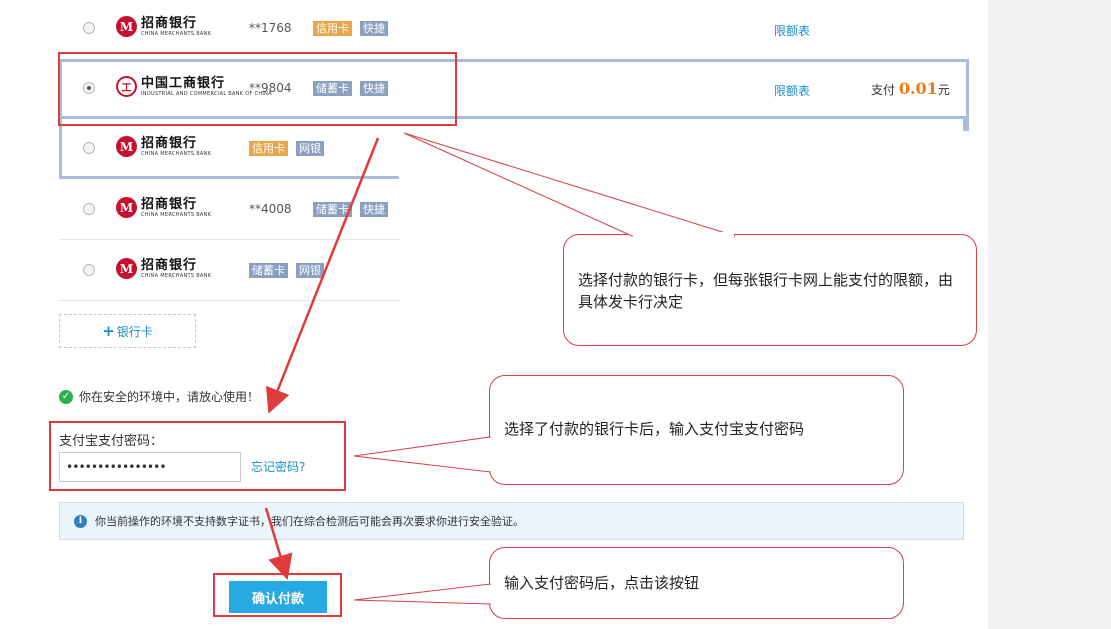 The height and width of the screenshot is (629, 1111). Describe the element at coordinates (278, 543) in the screenshot. I see `arrow-to-confirm` at that location.